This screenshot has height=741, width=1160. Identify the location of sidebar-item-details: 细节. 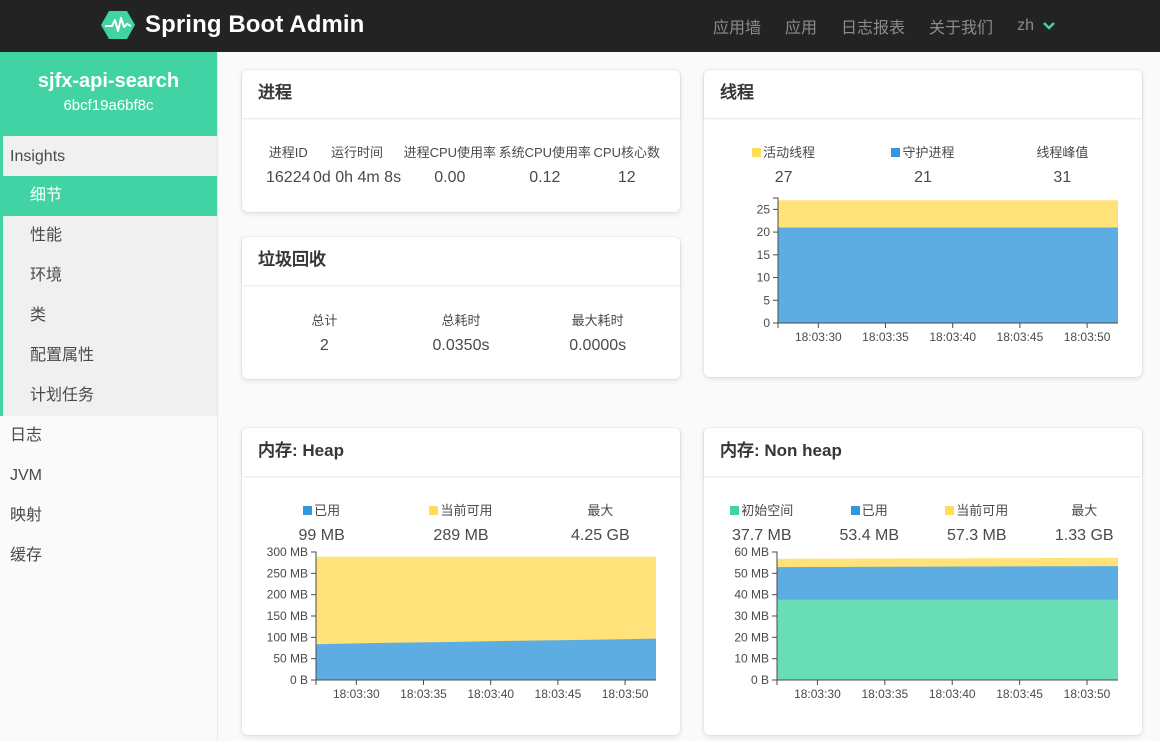
(108, 196).